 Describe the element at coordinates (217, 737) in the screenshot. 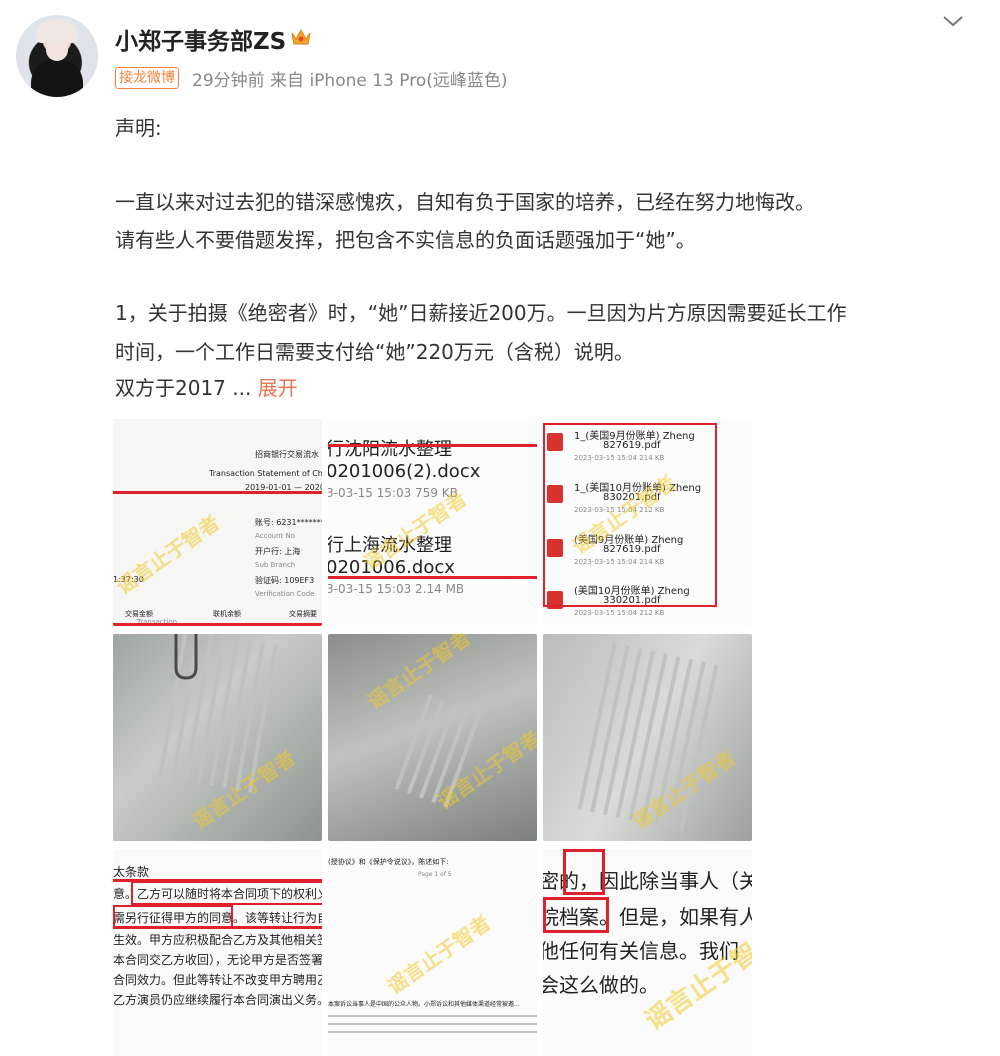

I see `image-thumb-4: 谣言止于智者` at that location.